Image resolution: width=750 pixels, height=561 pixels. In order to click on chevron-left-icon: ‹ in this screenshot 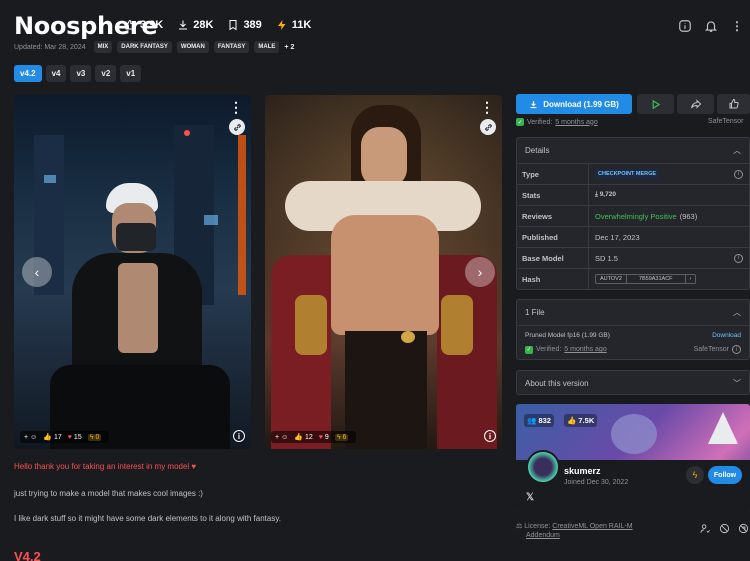, I will do `click(37, 272)`.